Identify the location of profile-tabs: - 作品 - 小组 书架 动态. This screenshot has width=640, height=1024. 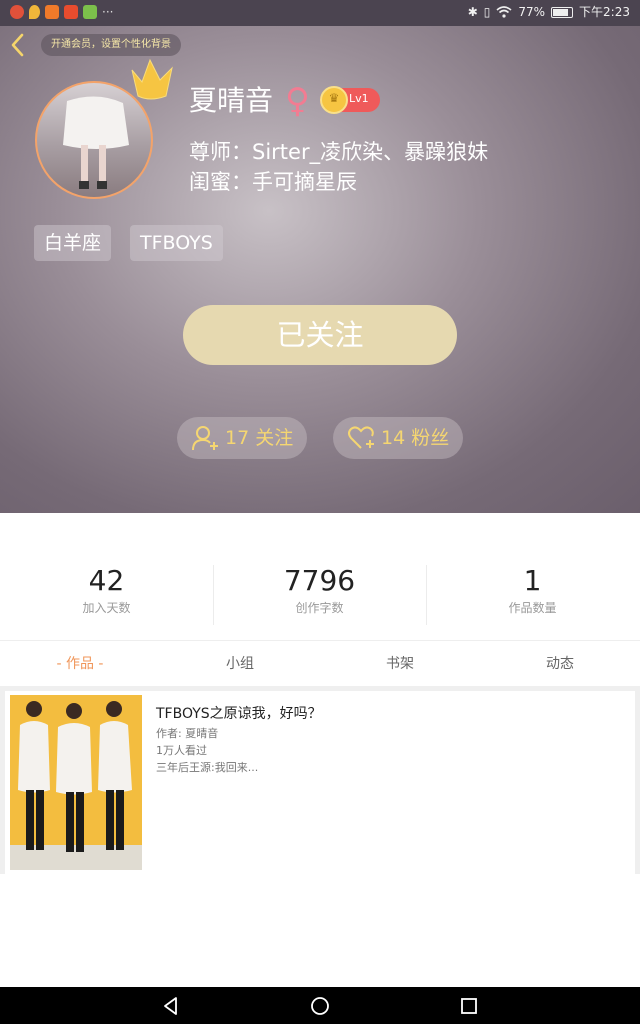
(320, 663).